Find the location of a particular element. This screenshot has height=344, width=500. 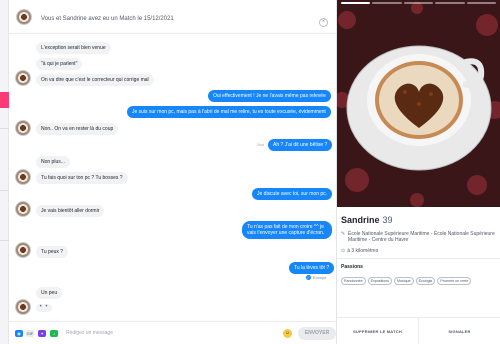

emoji-icon: ☺ is located at coordinates (287, 333).